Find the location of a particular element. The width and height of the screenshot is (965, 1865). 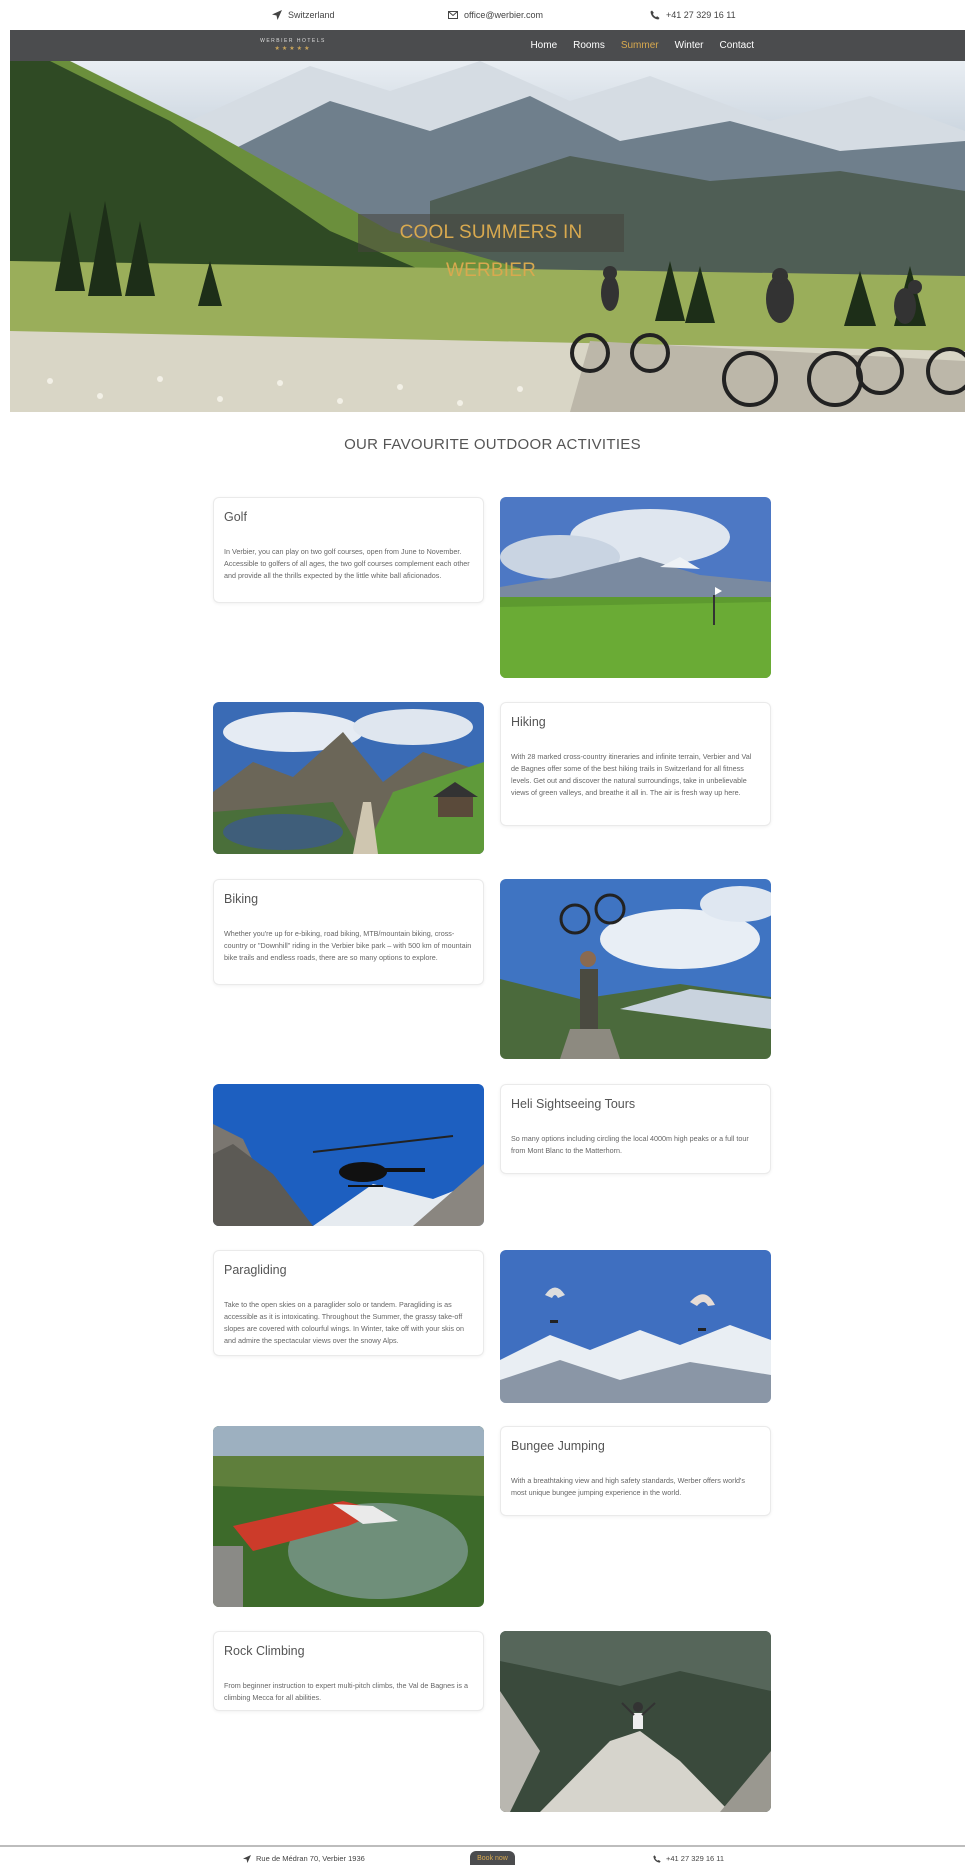

activity-title: Rock Climbing is located at coordinates (264, 1651).